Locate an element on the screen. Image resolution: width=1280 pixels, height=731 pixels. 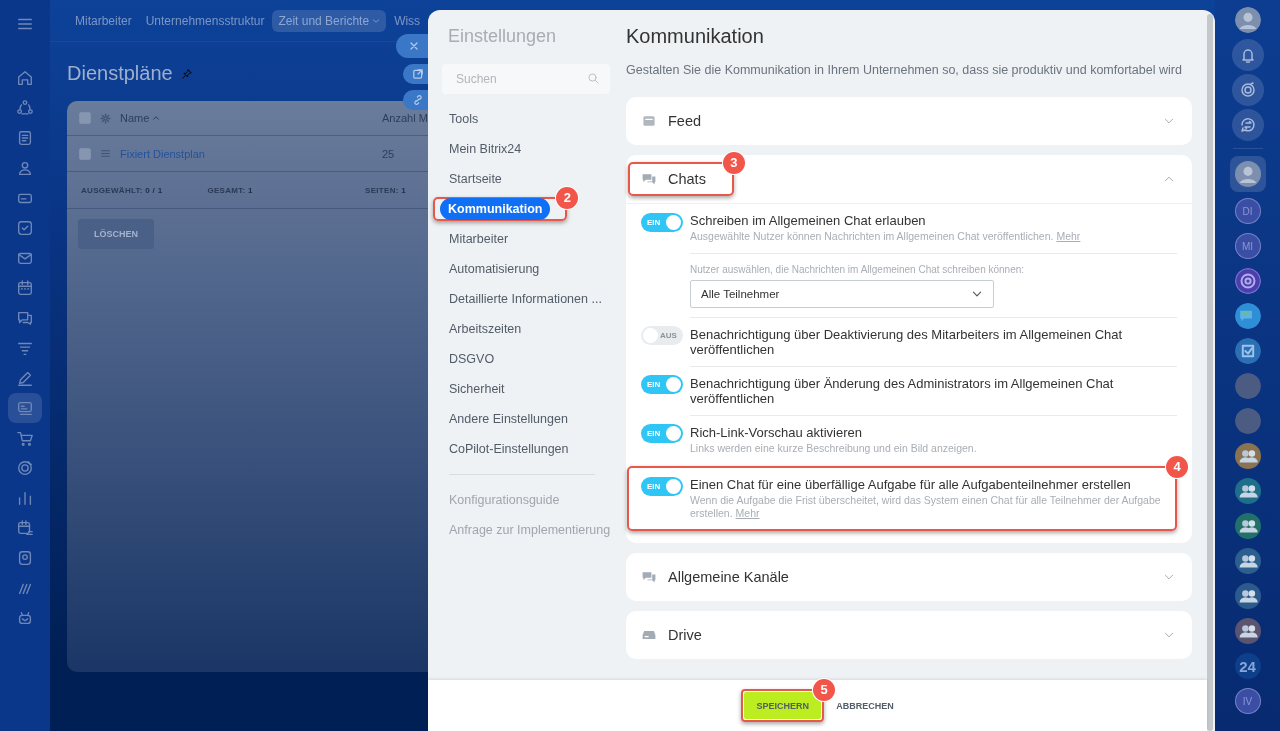
card-title: Allgemeine Kanäle is located at coordinates (728, 577).